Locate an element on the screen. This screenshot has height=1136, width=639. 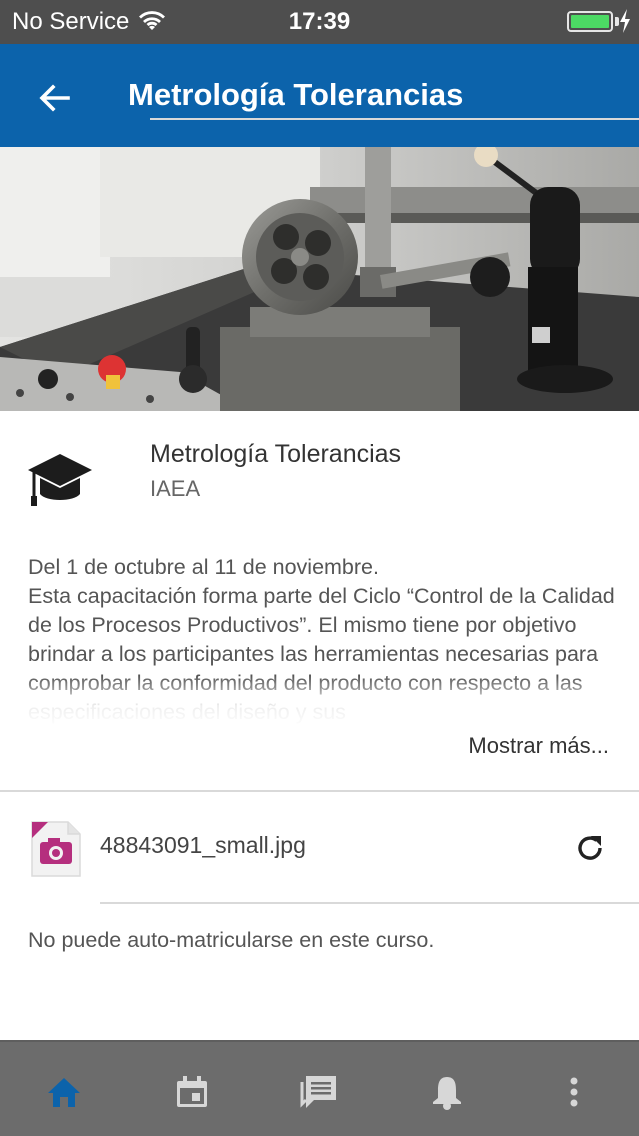
refresh-icon is located at coordinates (590, 848).